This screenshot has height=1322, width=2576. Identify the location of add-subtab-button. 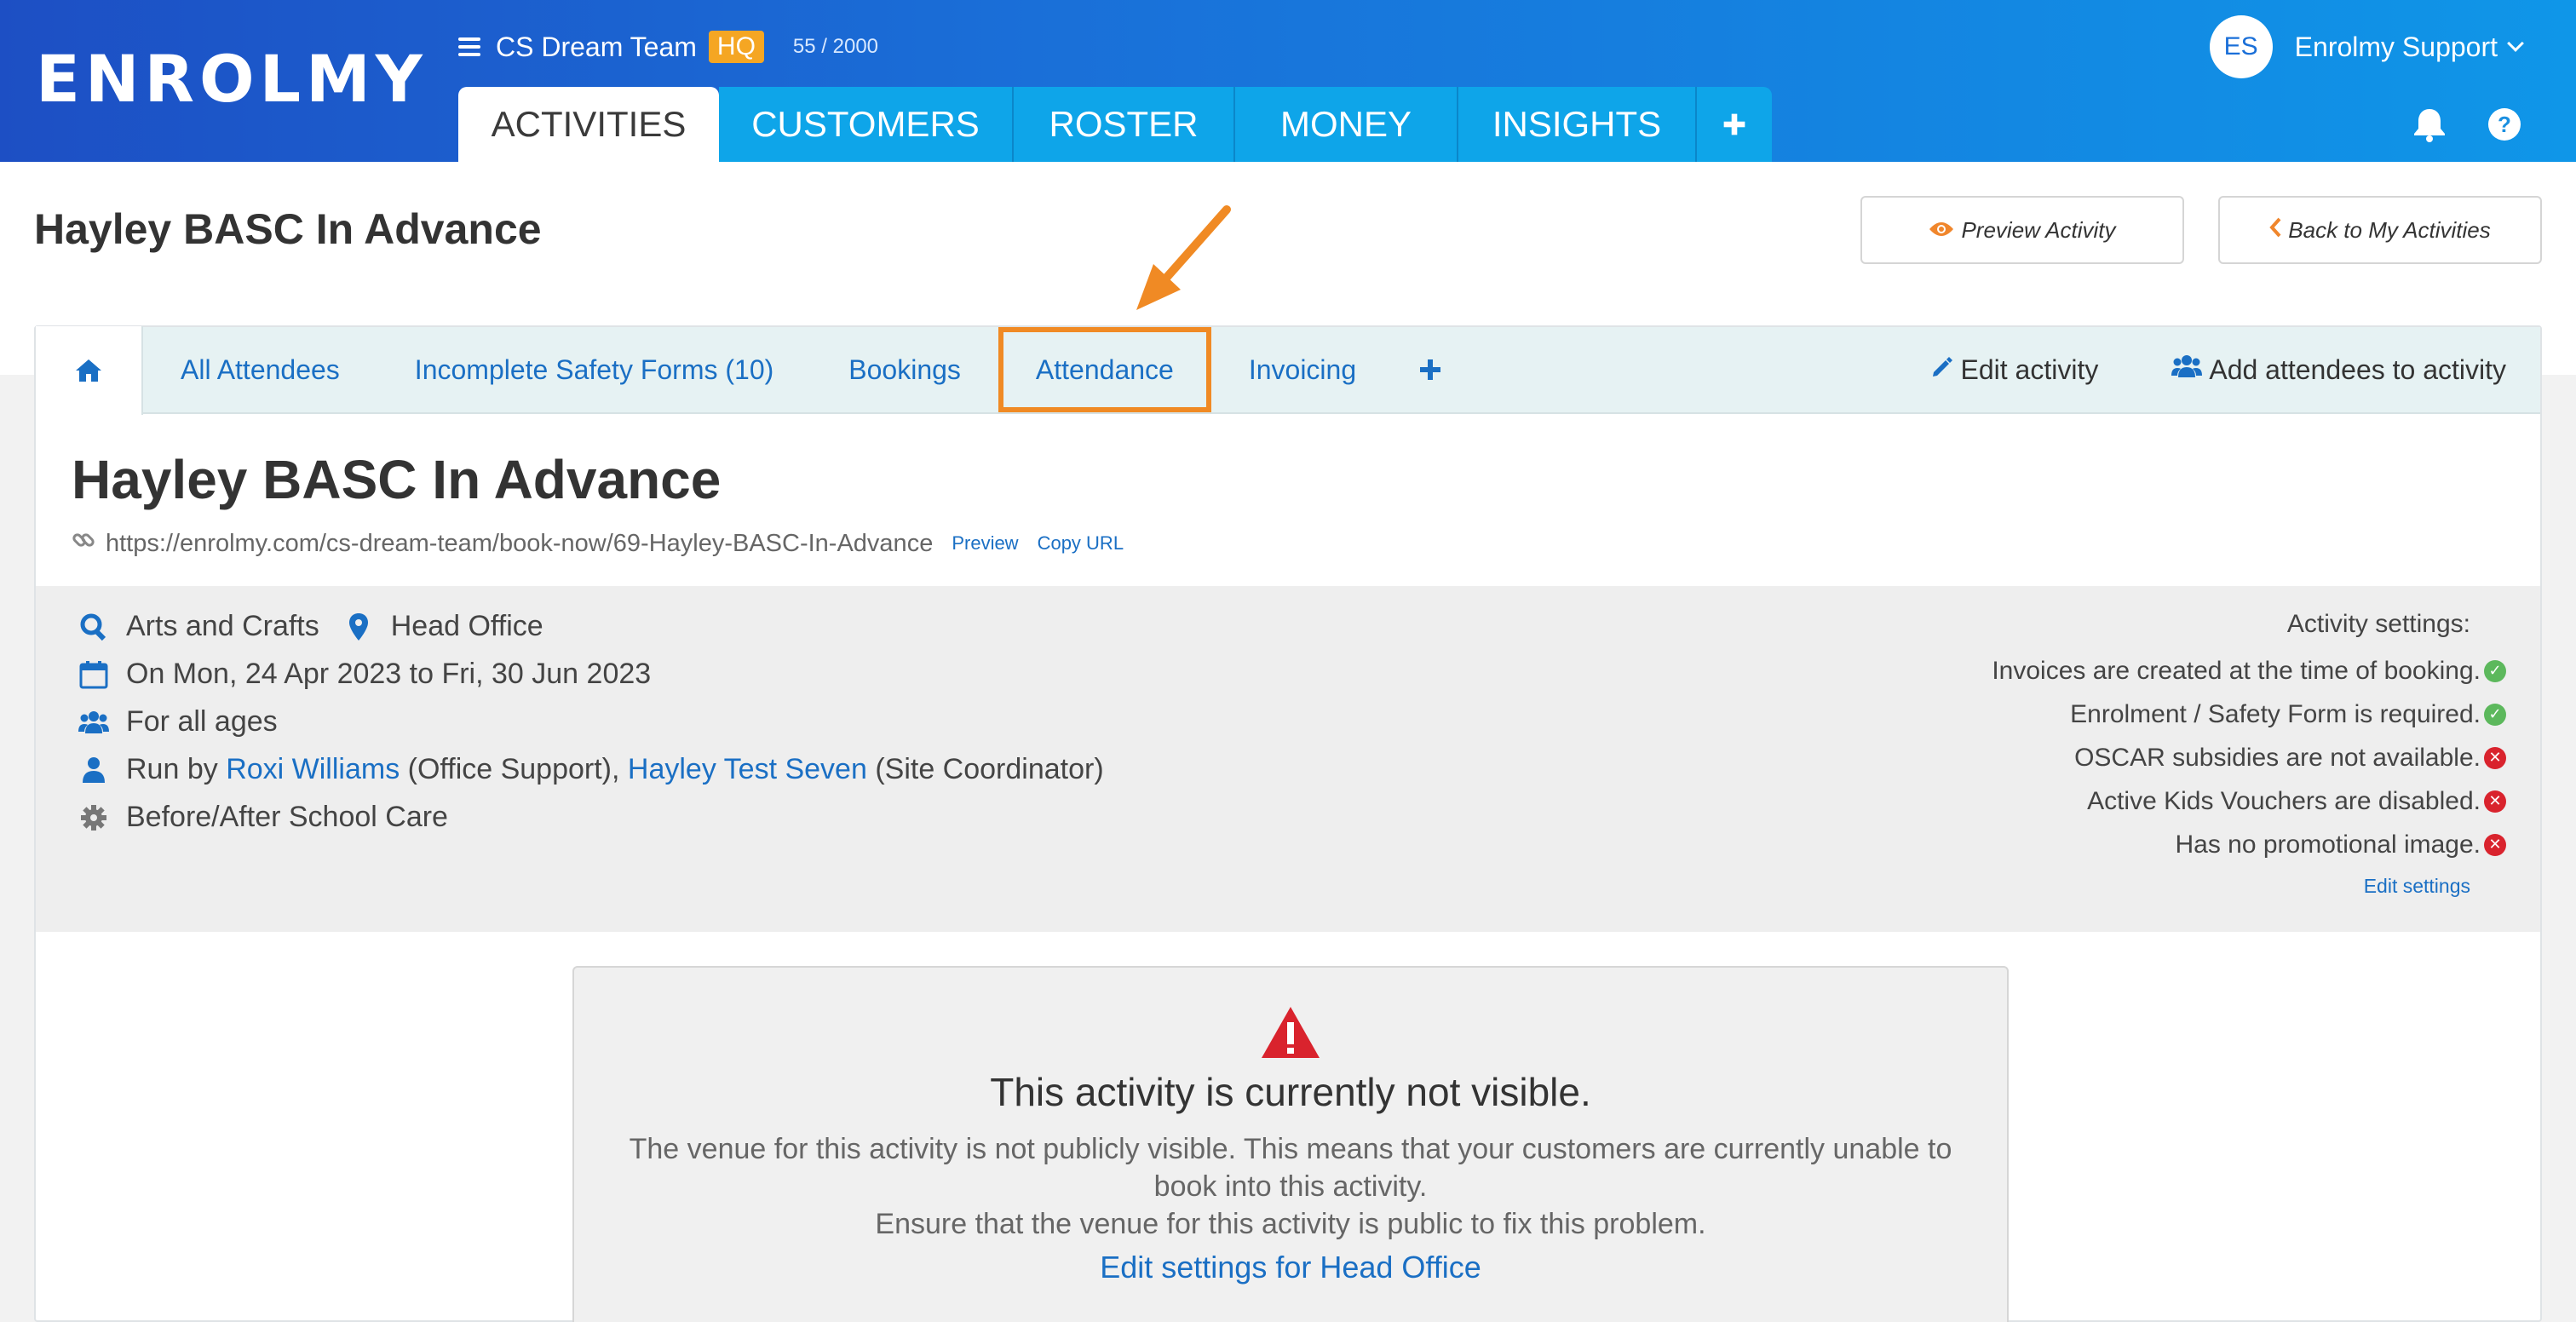
(1430, 369).